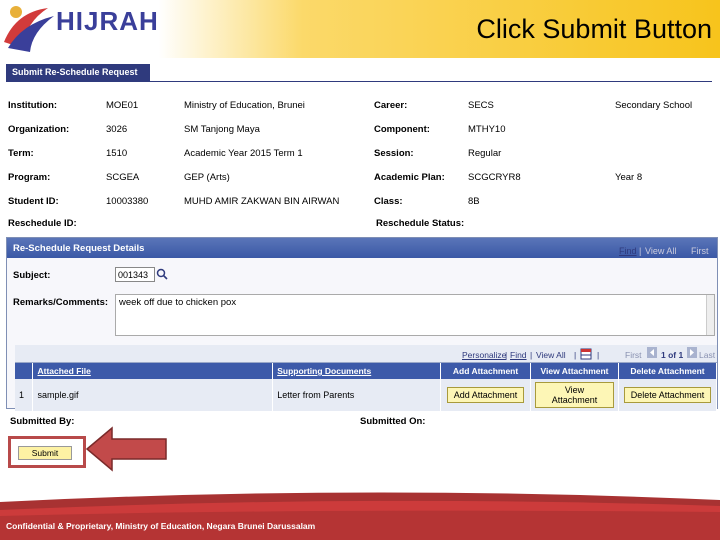  What do you see at coordinates (117, 129) in the screenshot?
I see `organization-code: 3026` at bounding box center [117, 129].